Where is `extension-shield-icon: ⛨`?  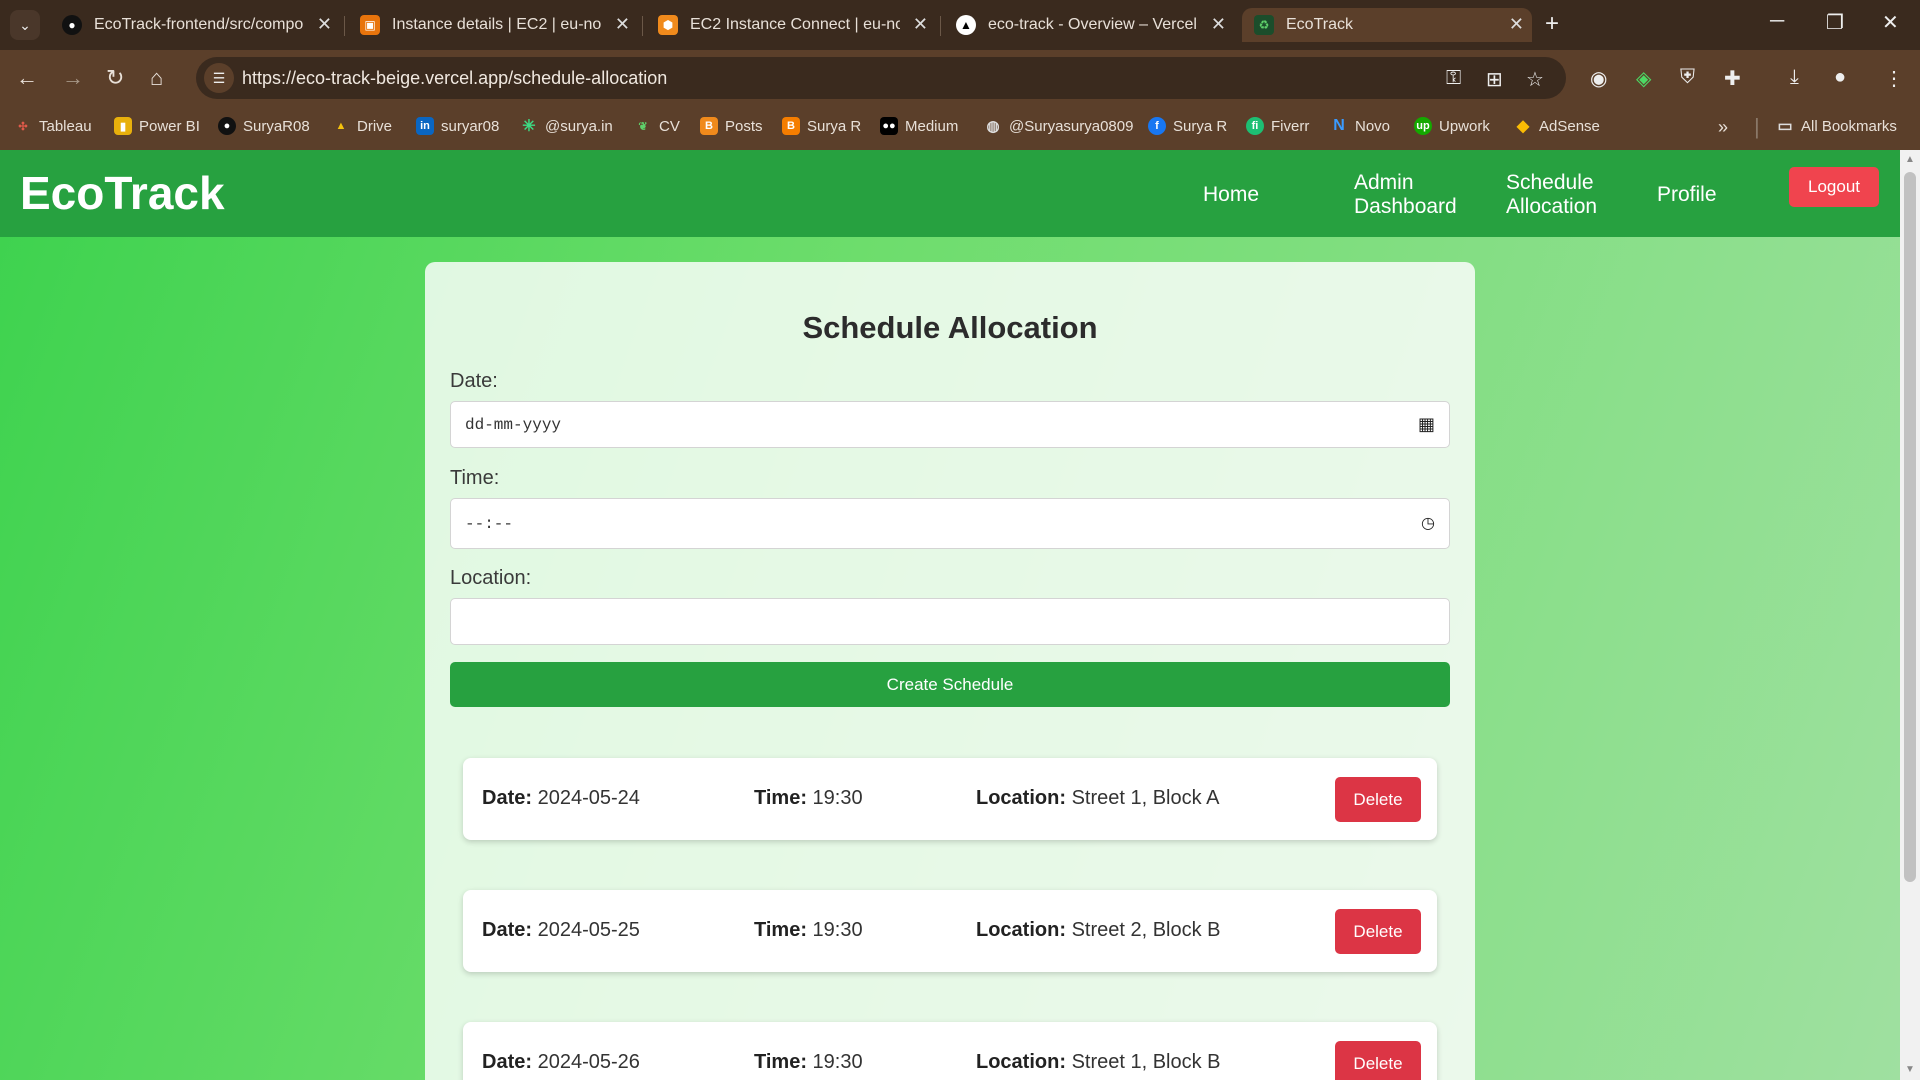 extension-shield-icon: ⛨ is located at coordinates (1687, 77).